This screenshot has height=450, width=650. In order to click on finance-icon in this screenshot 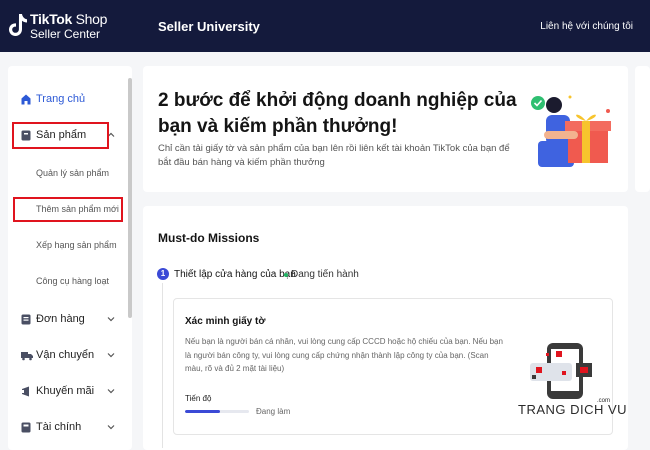, I will do `click(26, 427)`.